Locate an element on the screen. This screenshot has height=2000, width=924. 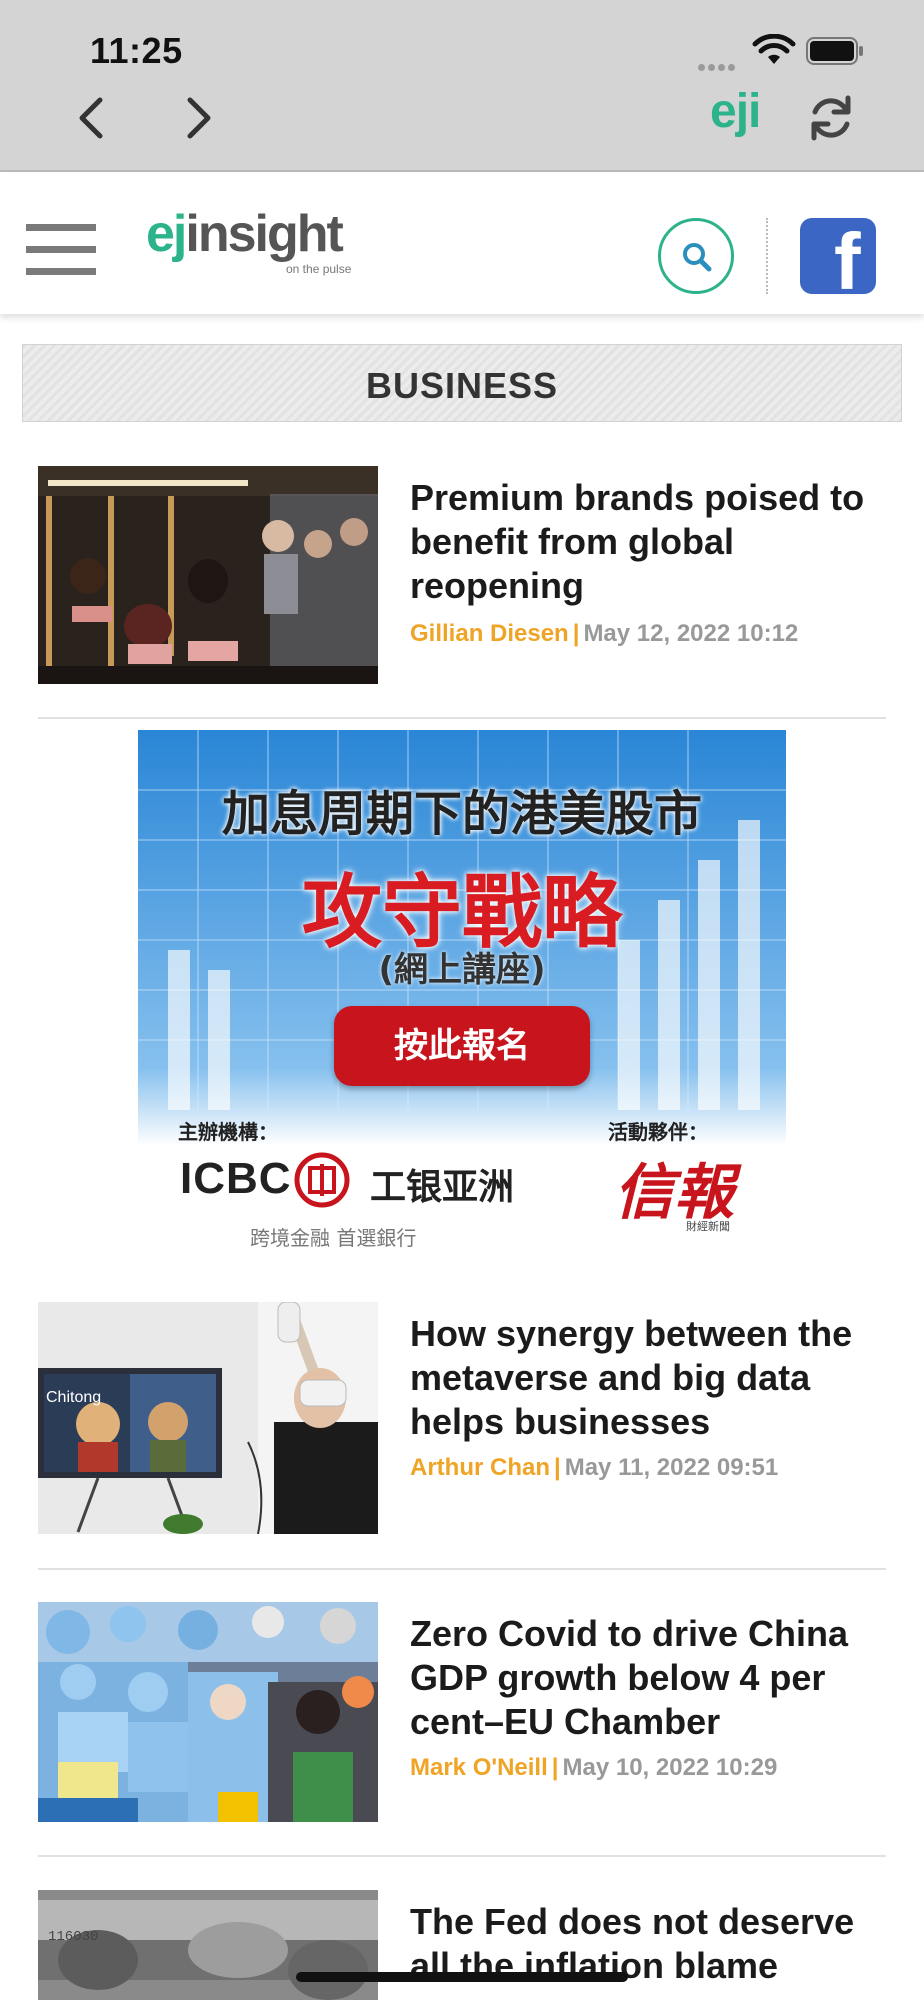
article-thumbnail: 116030 is located at coordinates (208, 1945).